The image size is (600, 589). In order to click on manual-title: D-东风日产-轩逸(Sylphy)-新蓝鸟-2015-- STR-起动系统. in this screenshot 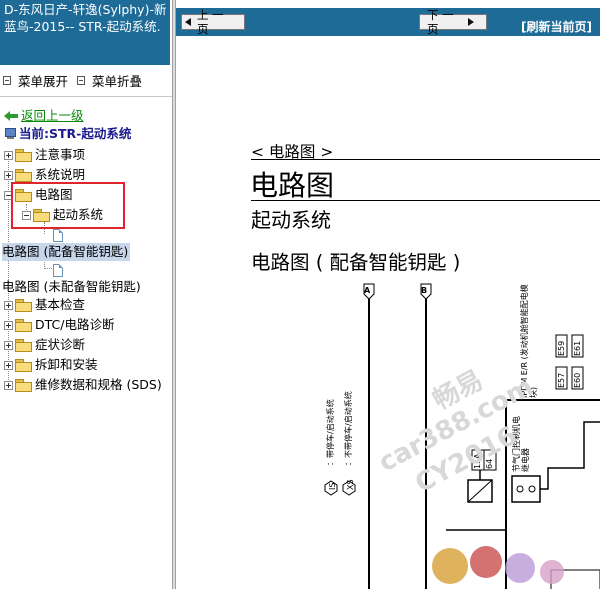, I will do `click(85, 32)`.